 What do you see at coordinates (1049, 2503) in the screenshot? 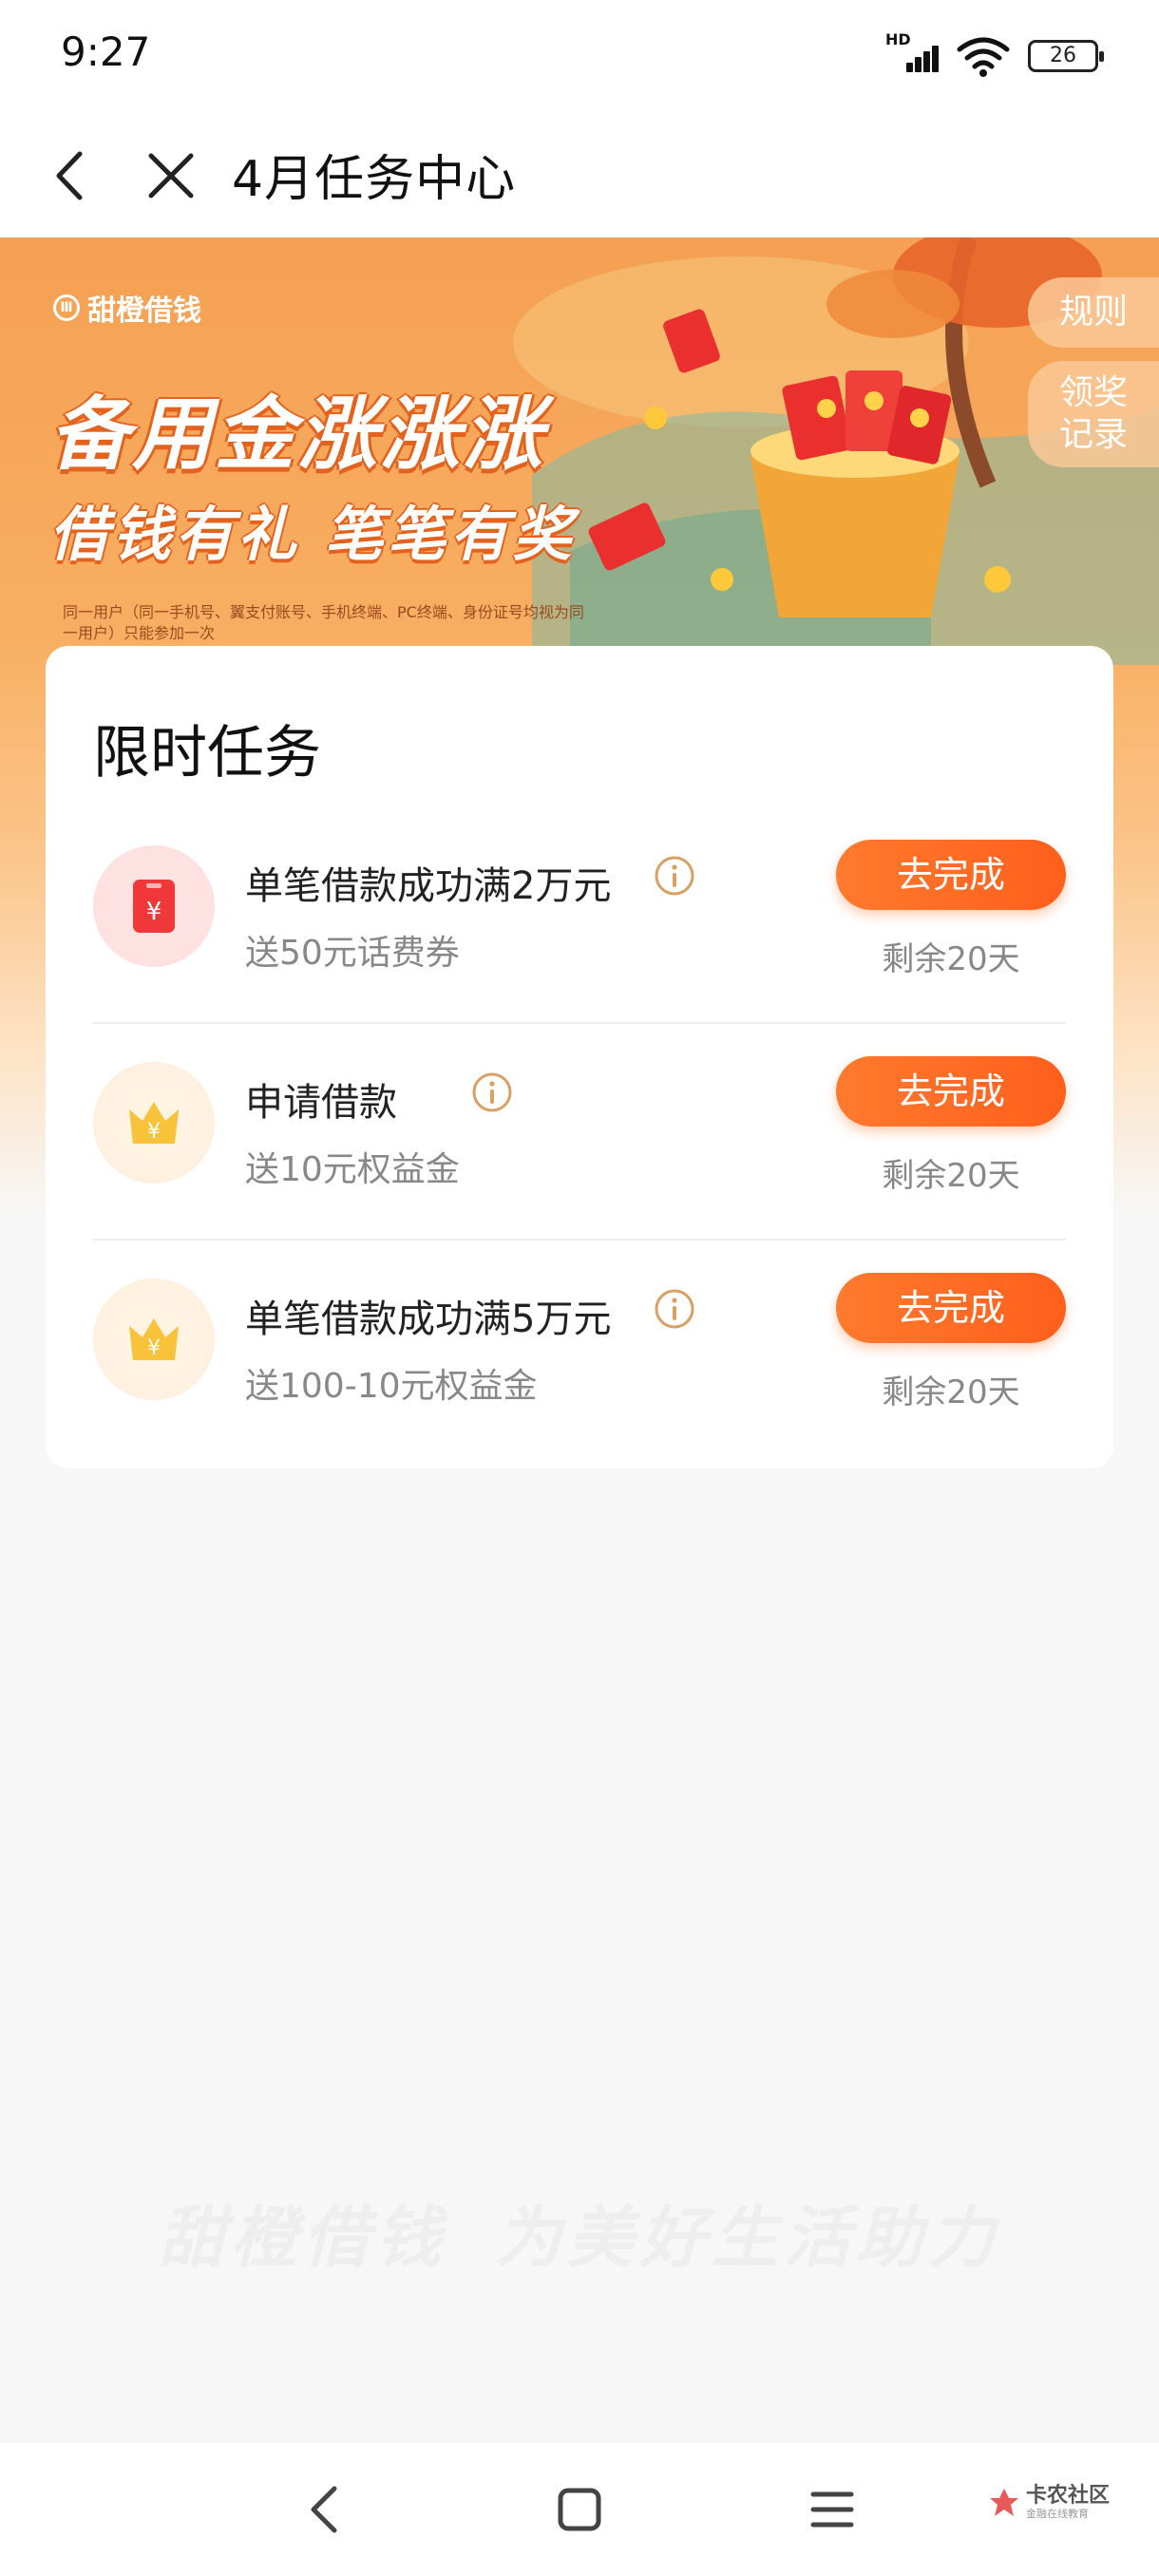
I see `watermark: 卡农社区 金融在线教育` at bounding box center [1049, 2503].